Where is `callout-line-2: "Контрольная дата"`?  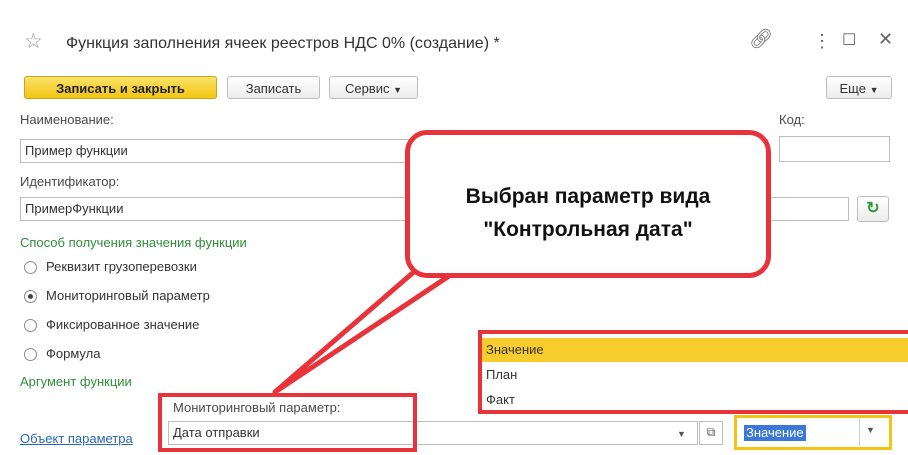
callout-line-2: "Контрольная дата" is located at coordinates (588, 229).